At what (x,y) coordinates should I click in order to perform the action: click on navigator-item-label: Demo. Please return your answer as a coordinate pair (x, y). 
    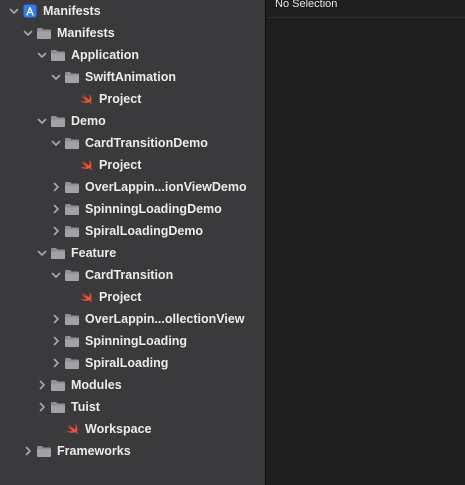
    Looking at the image, I should click on (88, 121).